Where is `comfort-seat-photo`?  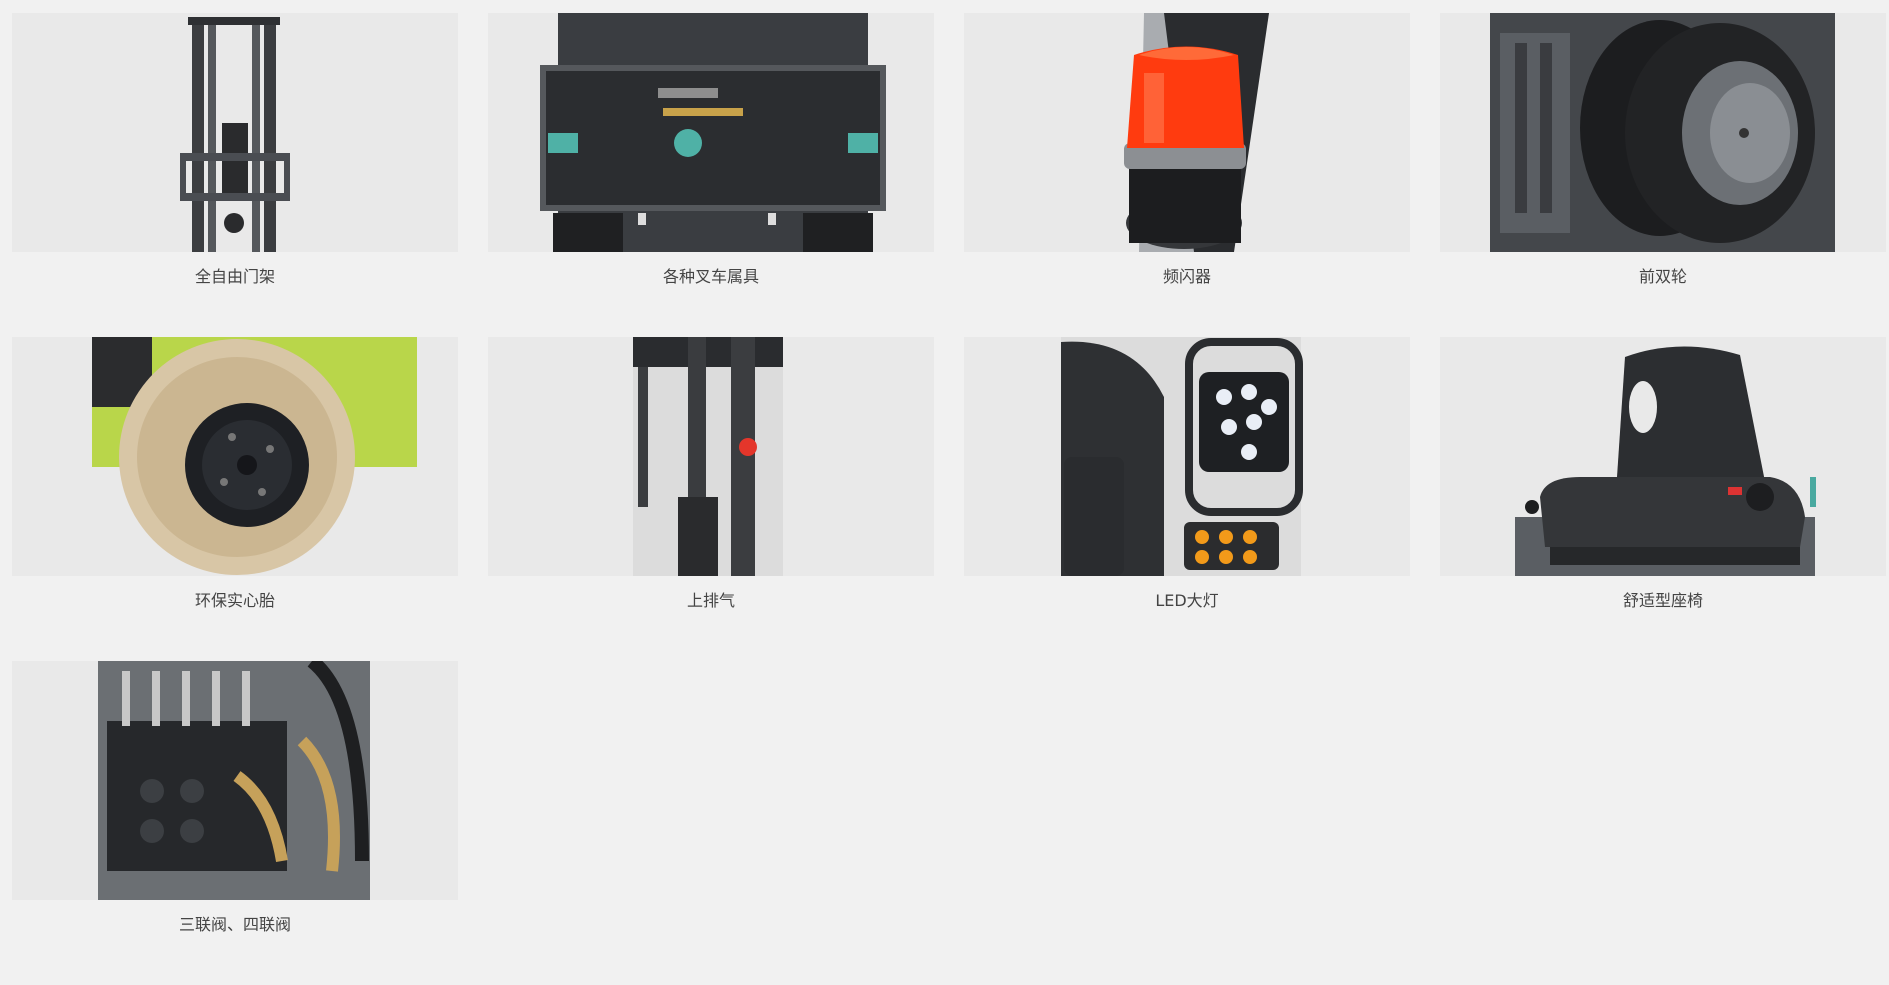 comfort-seat-photo is located at coordinates (1663, 456).